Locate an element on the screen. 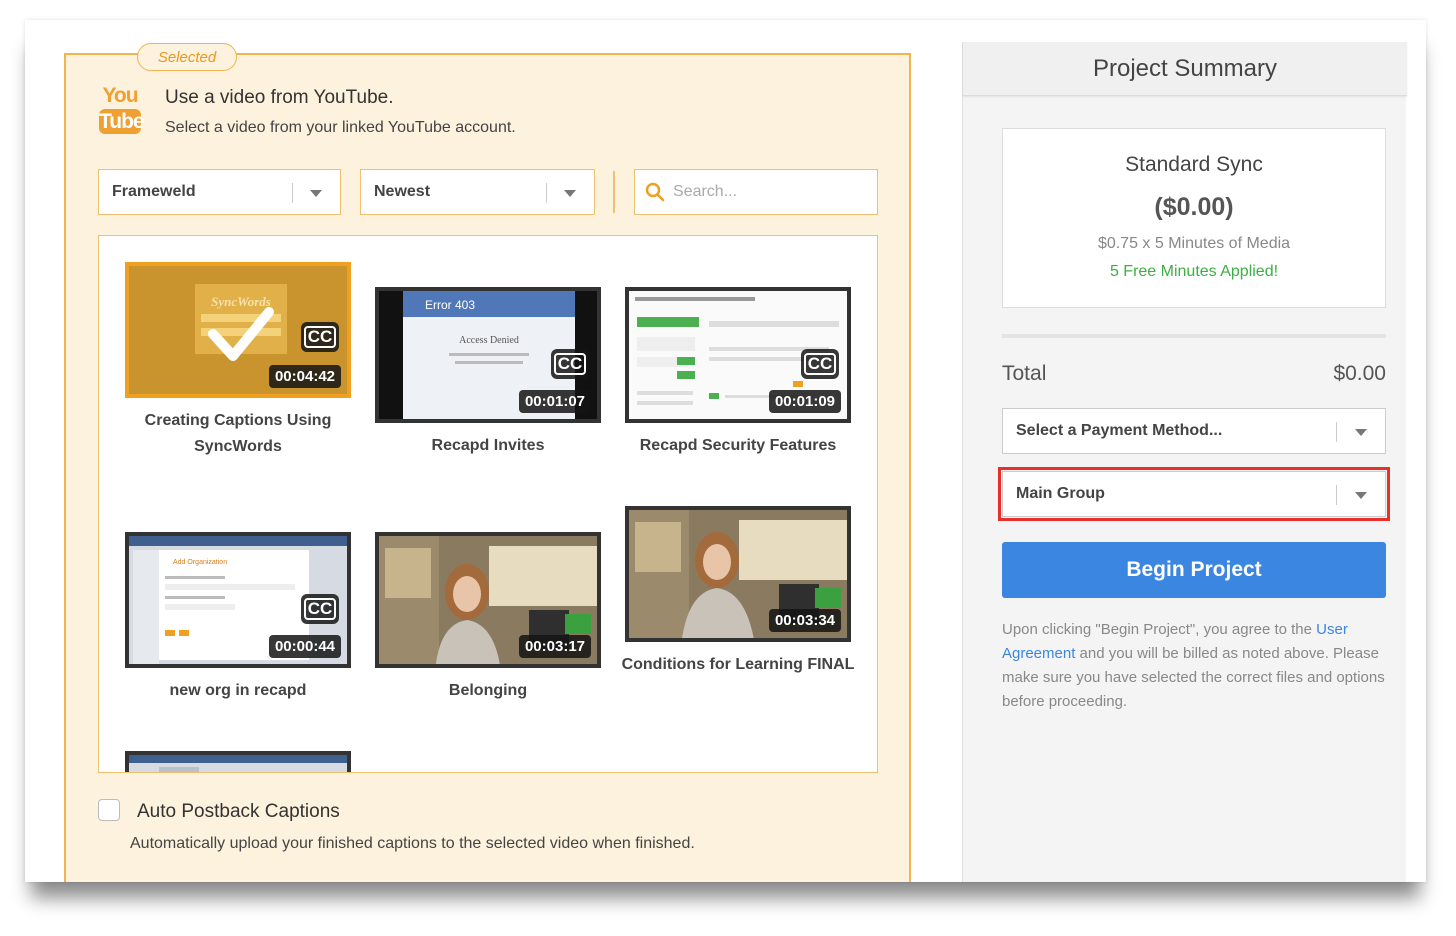 This screenshot has height=936, width=1456. youtube-logo-tube: Tube is located at coordinates (122, 121).